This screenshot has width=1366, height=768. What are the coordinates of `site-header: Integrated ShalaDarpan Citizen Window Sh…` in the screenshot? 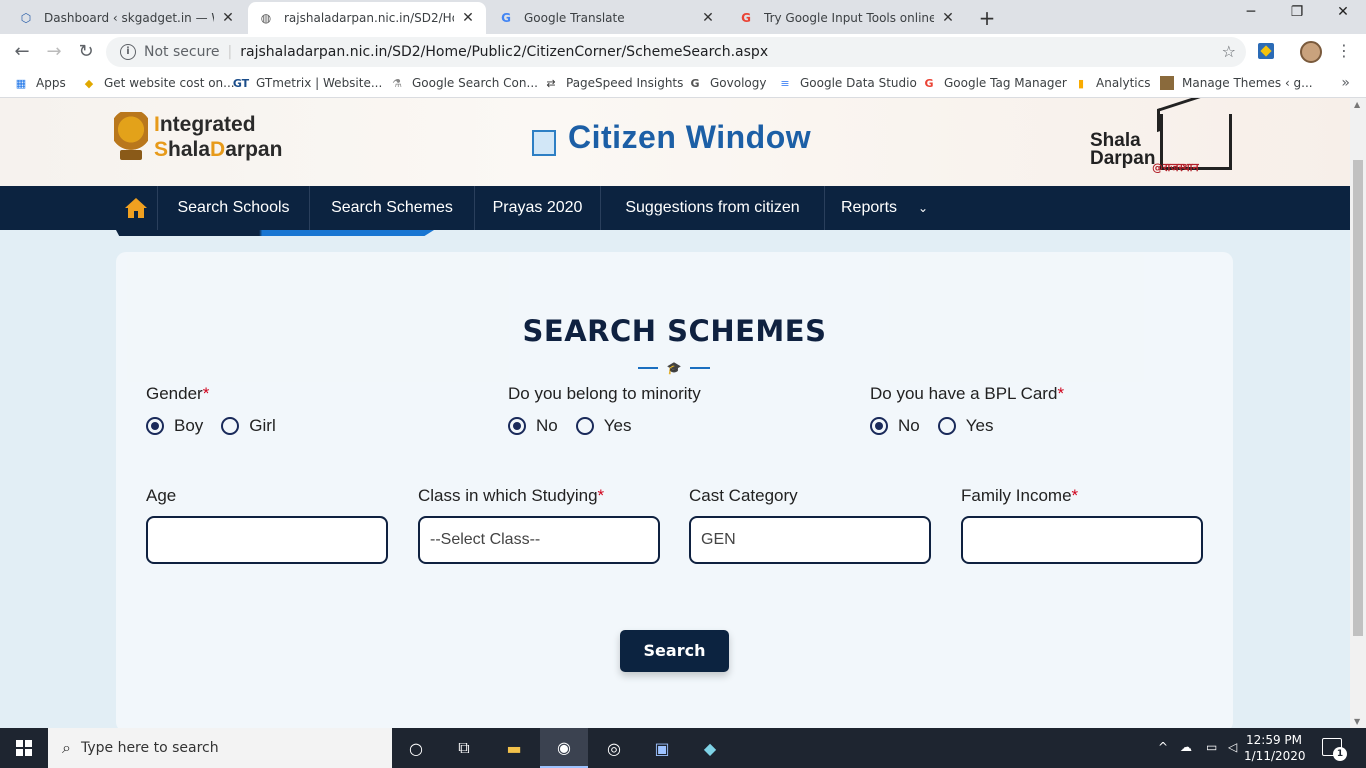 It's located at (675, 142).